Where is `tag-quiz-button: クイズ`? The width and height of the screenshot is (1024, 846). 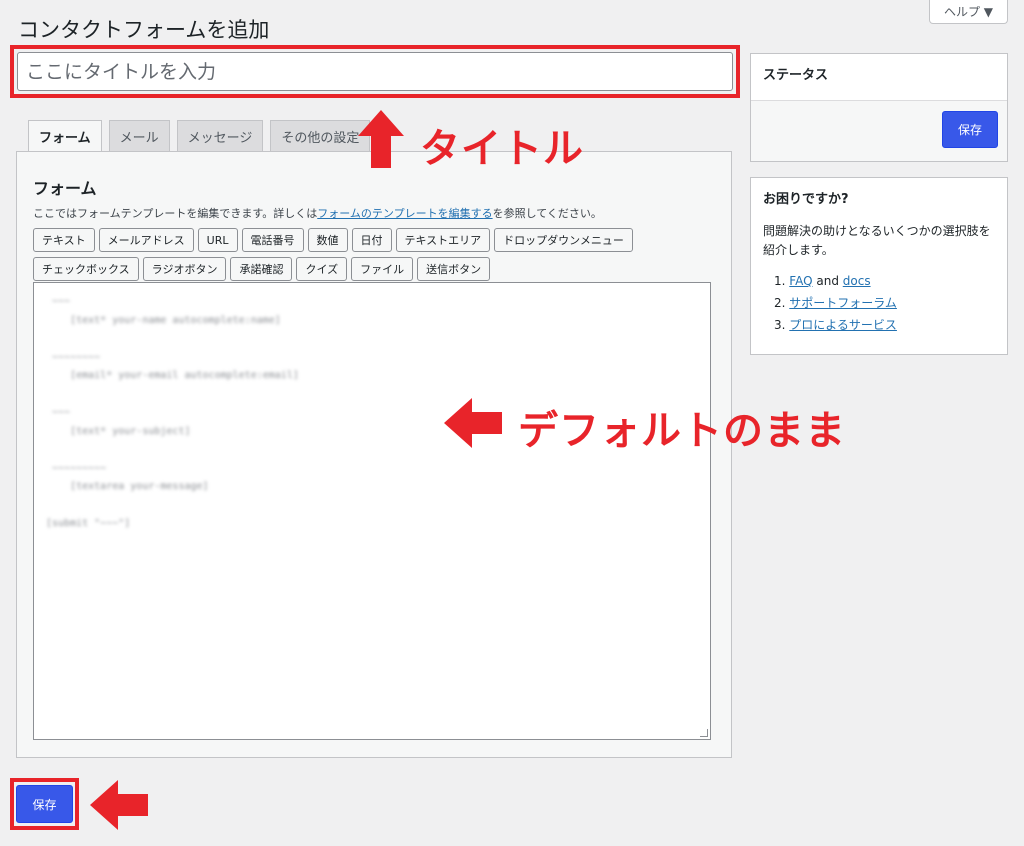 tag-quiz-button: クイズ is located at coordinates (322, 269).